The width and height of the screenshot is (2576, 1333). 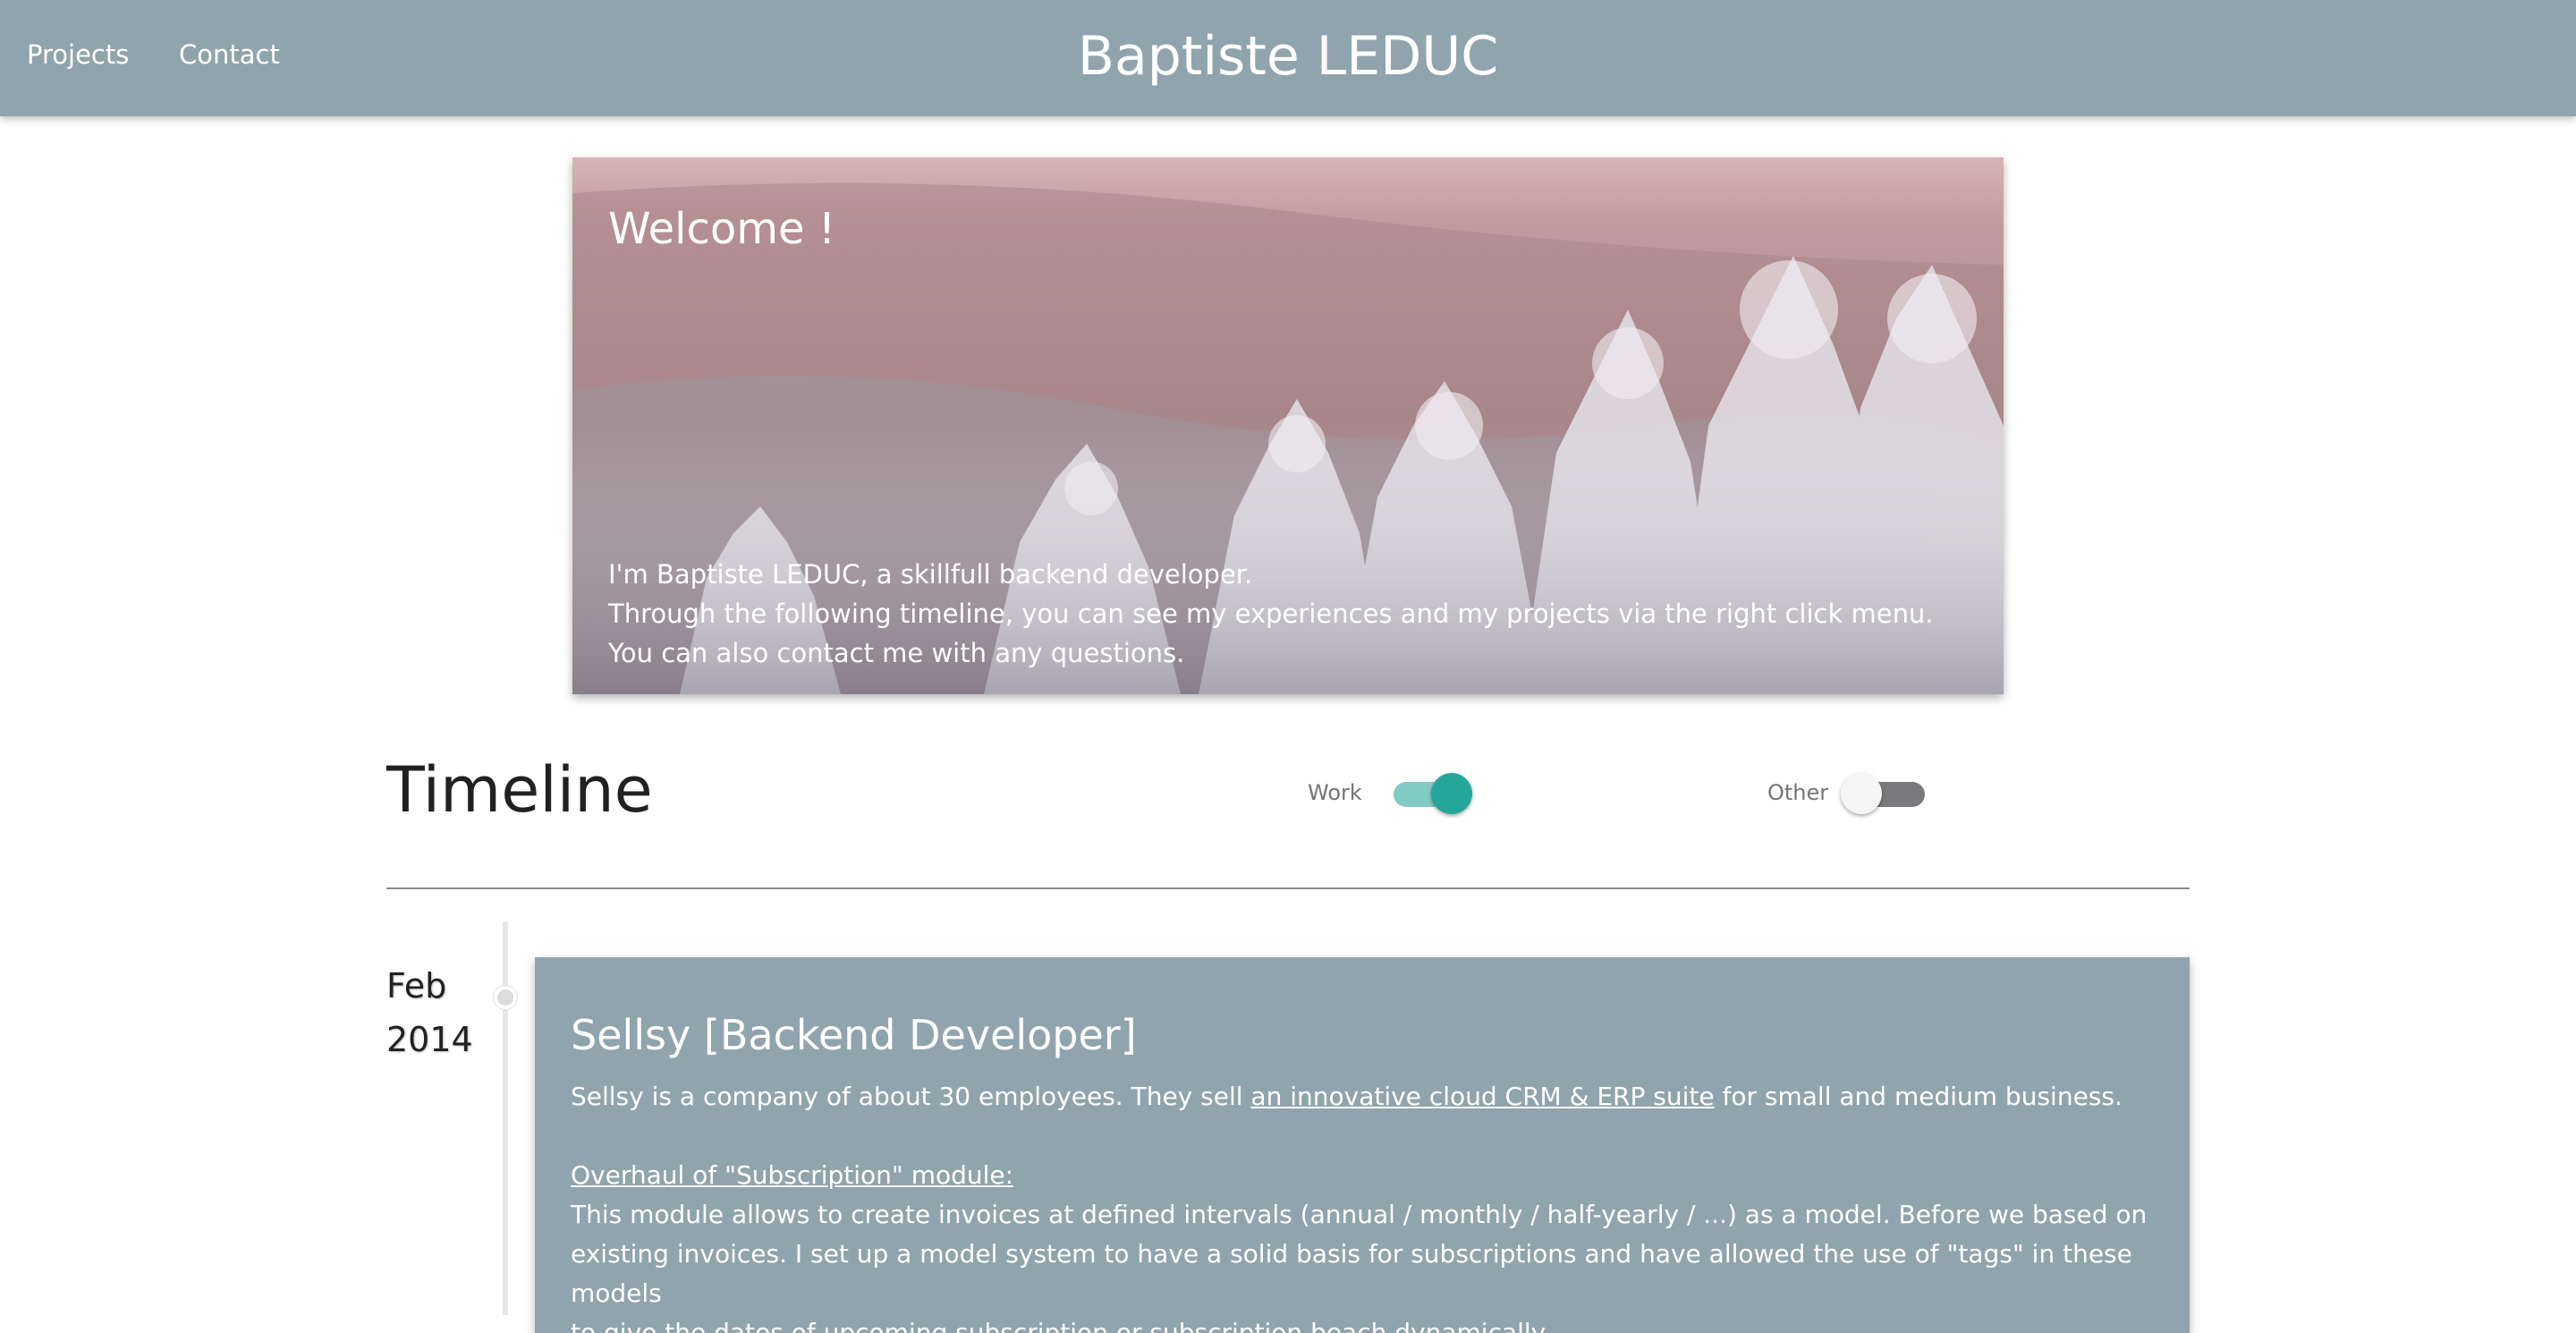 What do you see at coordinates (429, 1012) in the screenshot?
I see `entry-date: Feb 2014` at bounding box center [429, 1012].